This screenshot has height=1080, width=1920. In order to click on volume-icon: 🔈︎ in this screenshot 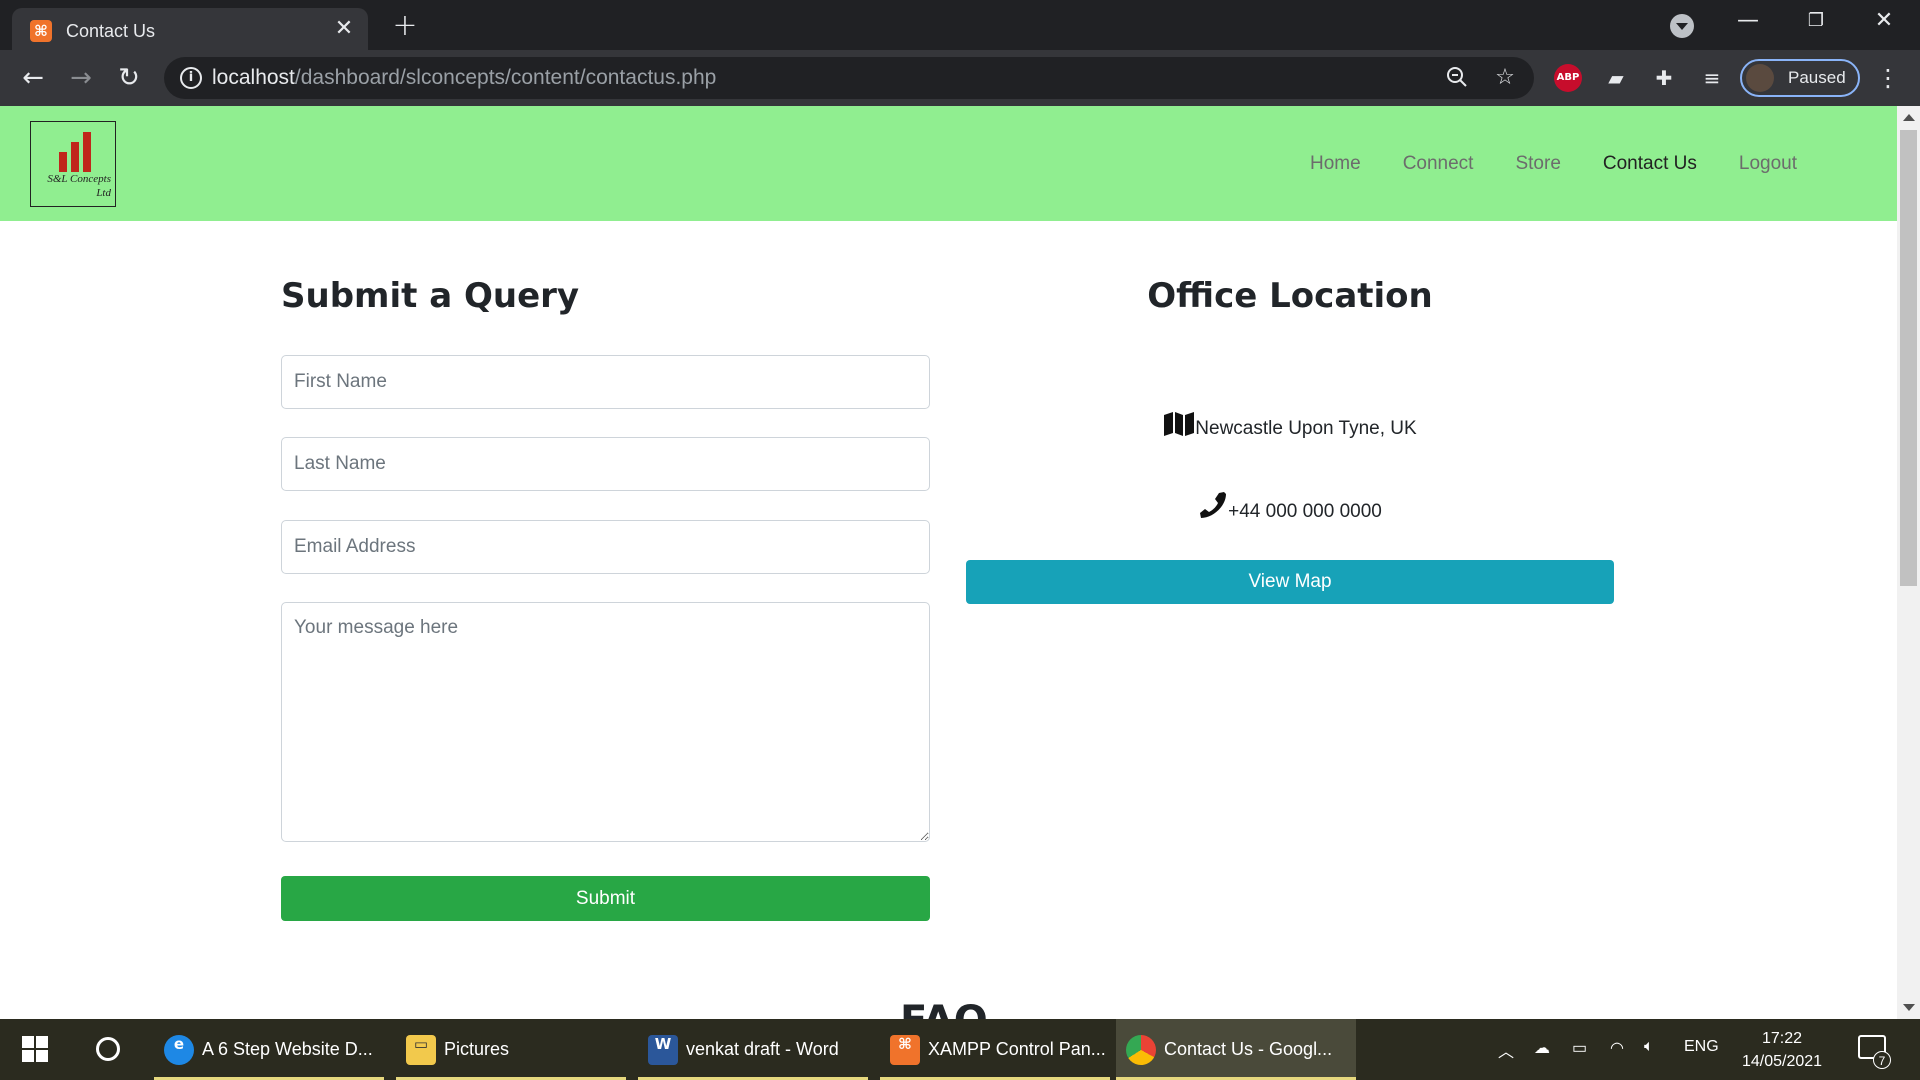, I will do `click(1649, 1047)`.